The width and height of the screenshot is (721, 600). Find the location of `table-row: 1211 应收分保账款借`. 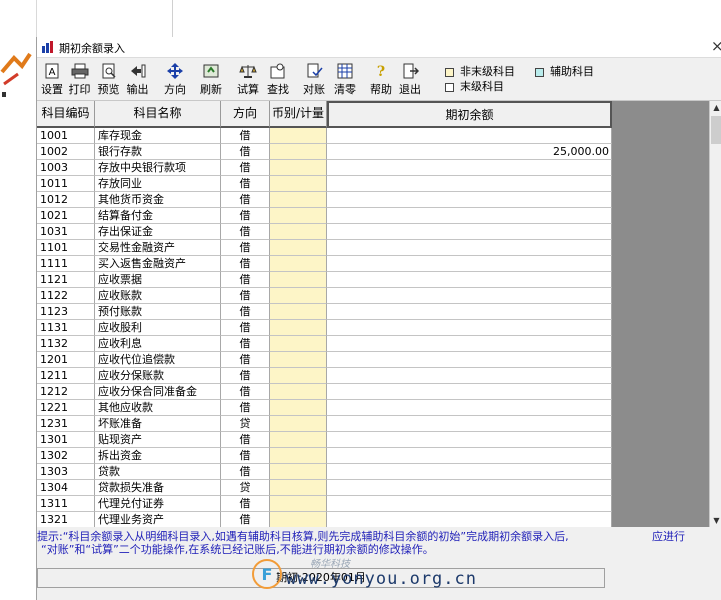

table-row: 1211 应收分保账款借 is located at coordinates (324, 376).